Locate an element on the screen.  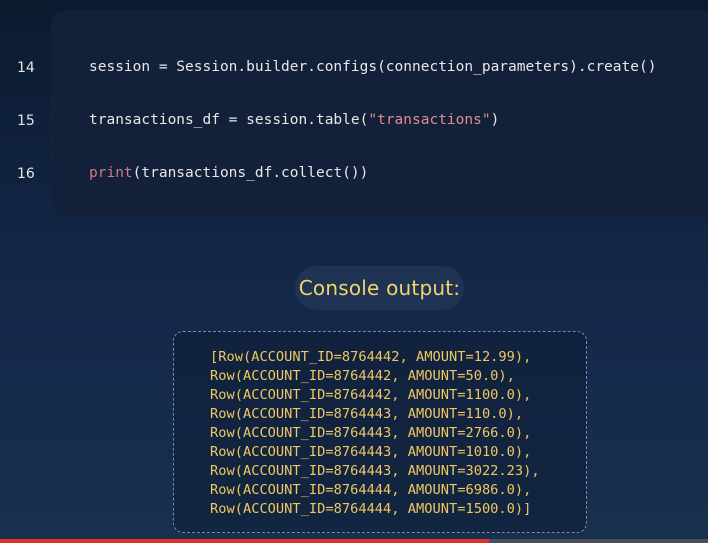
output-line: Row(ACCOUNT_ID=8764443, AMOUNT=110.0), is located at coordinates (367, 414).